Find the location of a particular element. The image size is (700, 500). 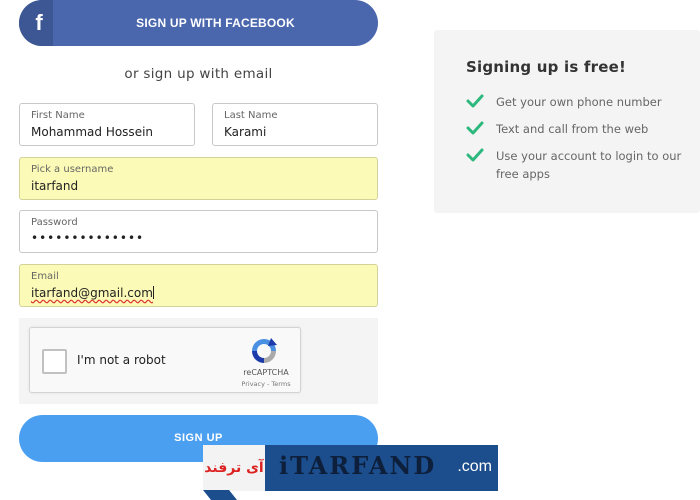

benefit-text: Get your own phone number is located at coordinates (579, 102).